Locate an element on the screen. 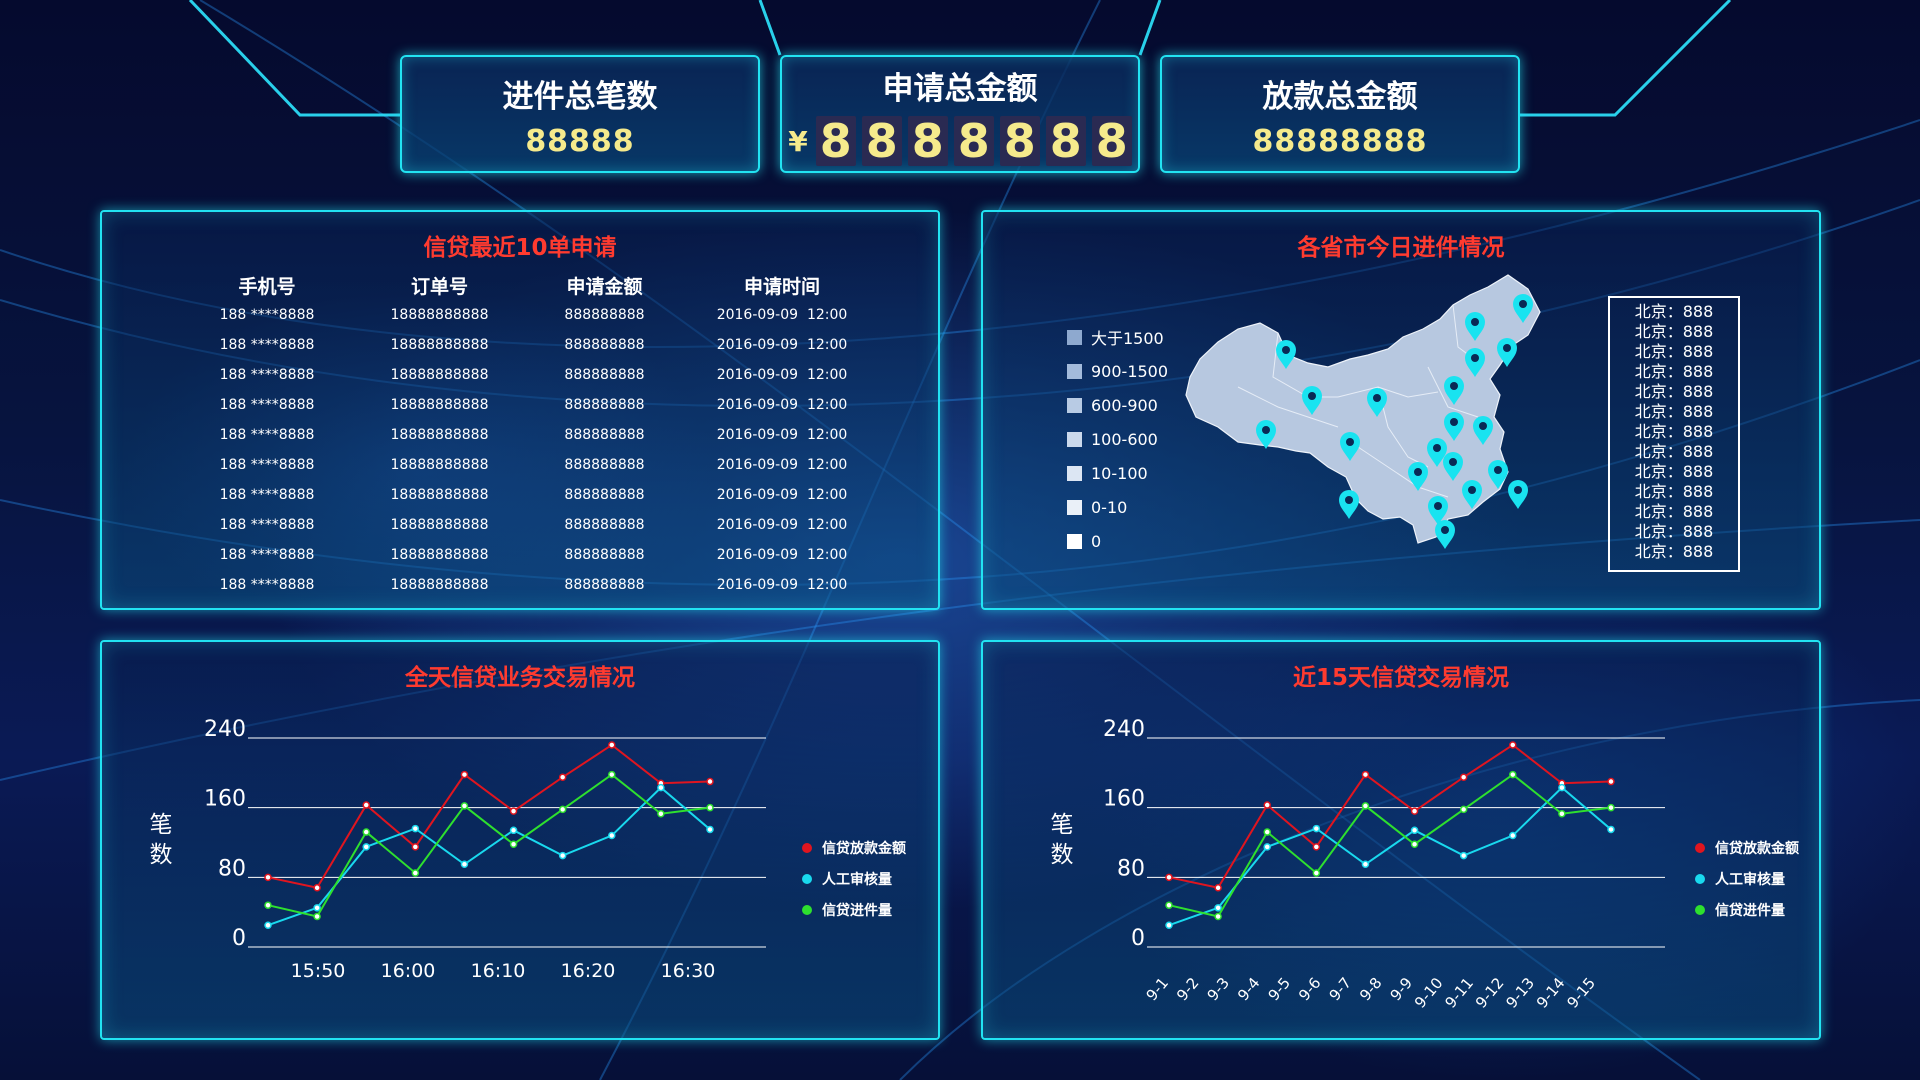 Image resolution: width=1920 pixels, height=1080 pixels. legend-swatch is located at coordinates (1074, 371).